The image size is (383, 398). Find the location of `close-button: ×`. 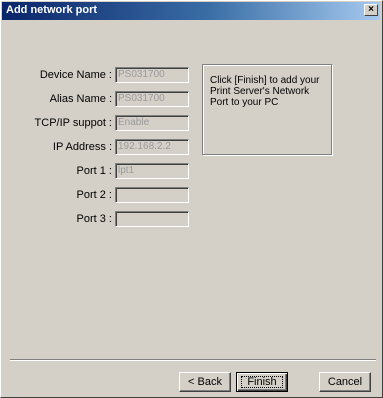

close-button: × is located at coordinates (371, 10).